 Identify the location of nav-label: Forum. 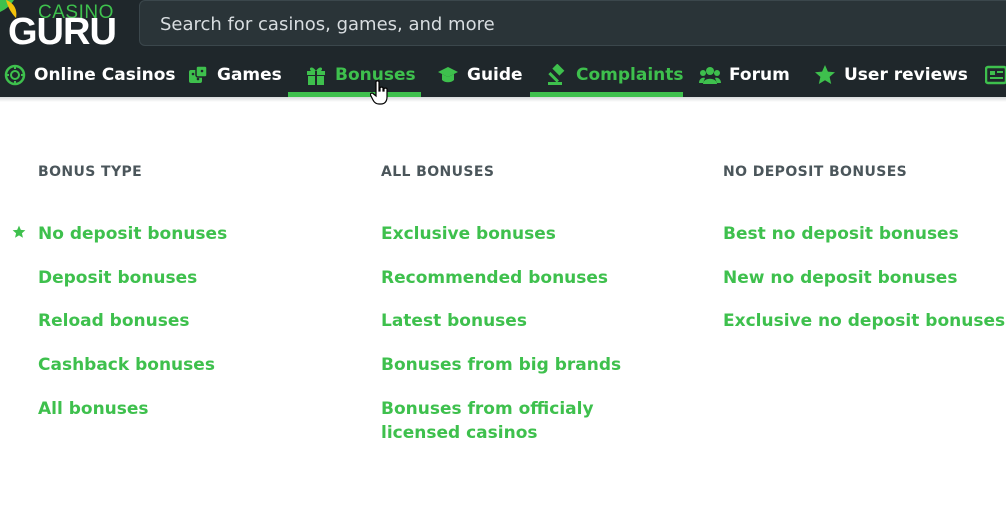
(759, 74).